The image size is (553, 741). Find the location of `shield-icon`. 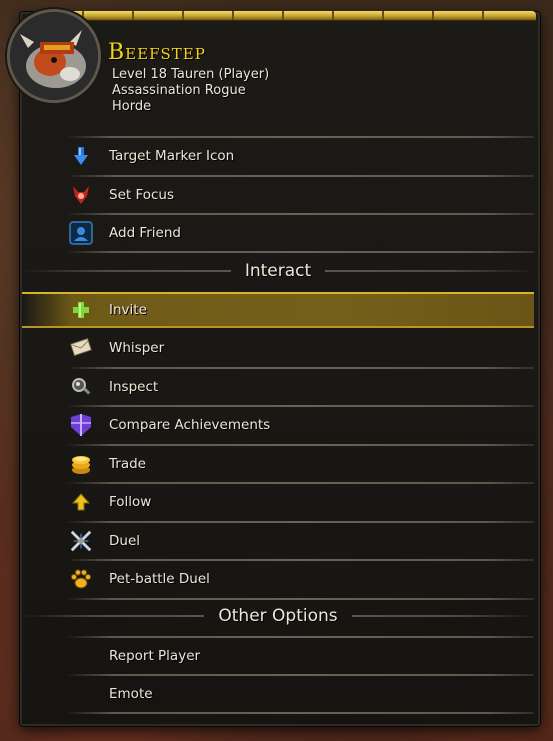

shield-icon is located at coordinates (81, 425).